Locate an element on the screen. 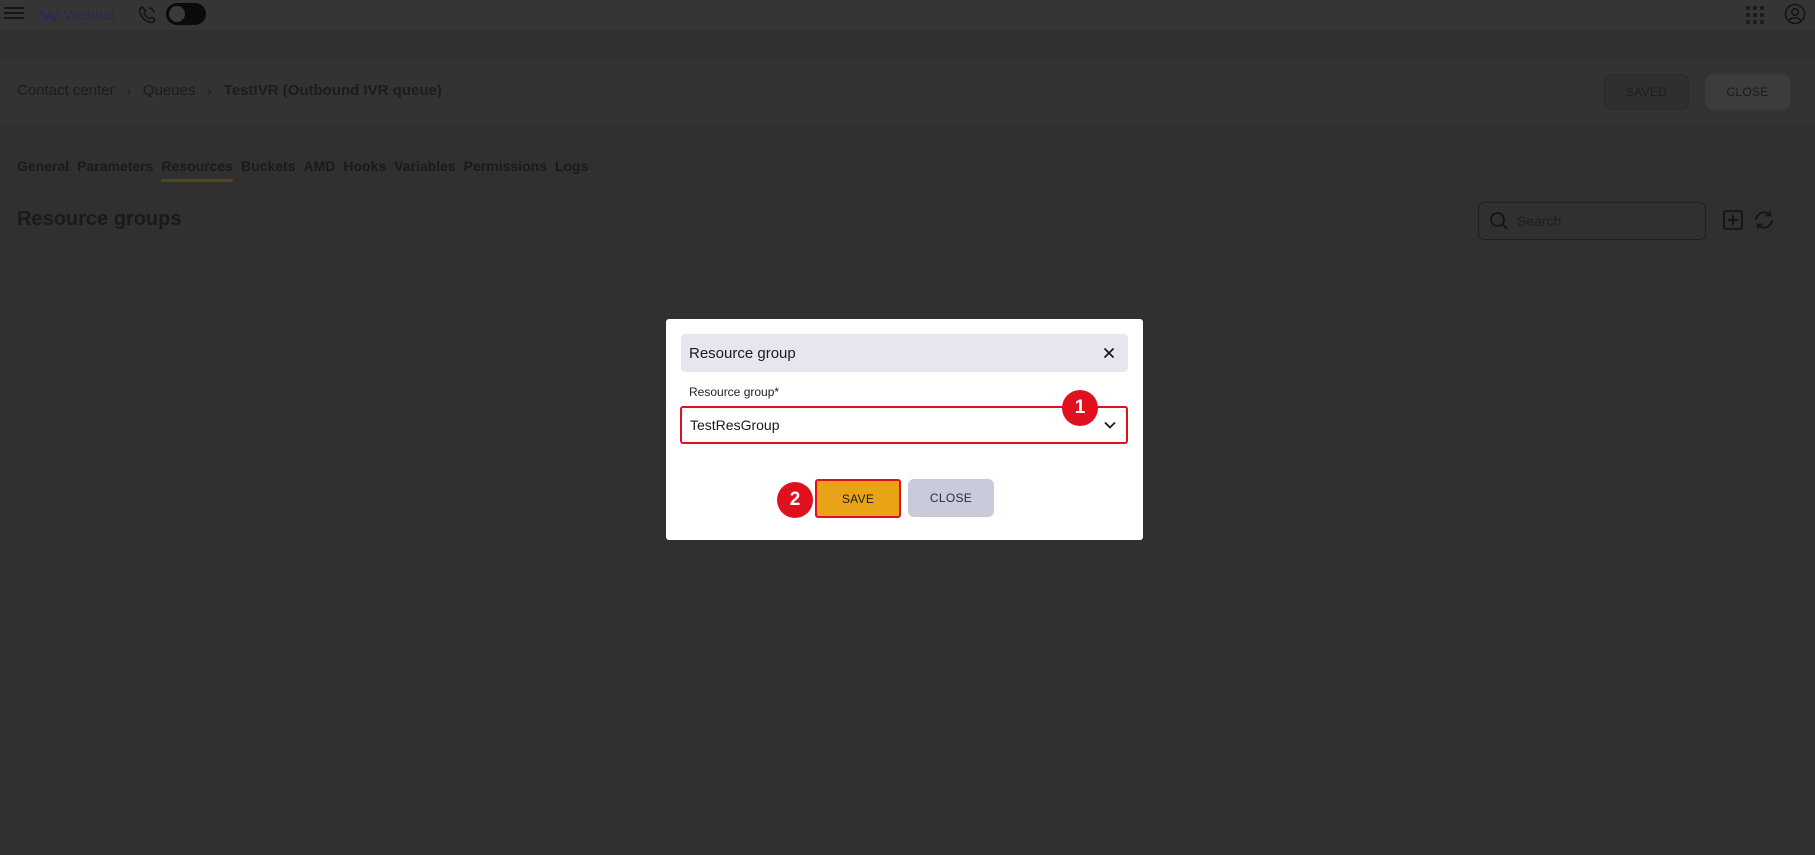 The image size is (1815, 855). search-icon is located at coordinates (1499, 221).